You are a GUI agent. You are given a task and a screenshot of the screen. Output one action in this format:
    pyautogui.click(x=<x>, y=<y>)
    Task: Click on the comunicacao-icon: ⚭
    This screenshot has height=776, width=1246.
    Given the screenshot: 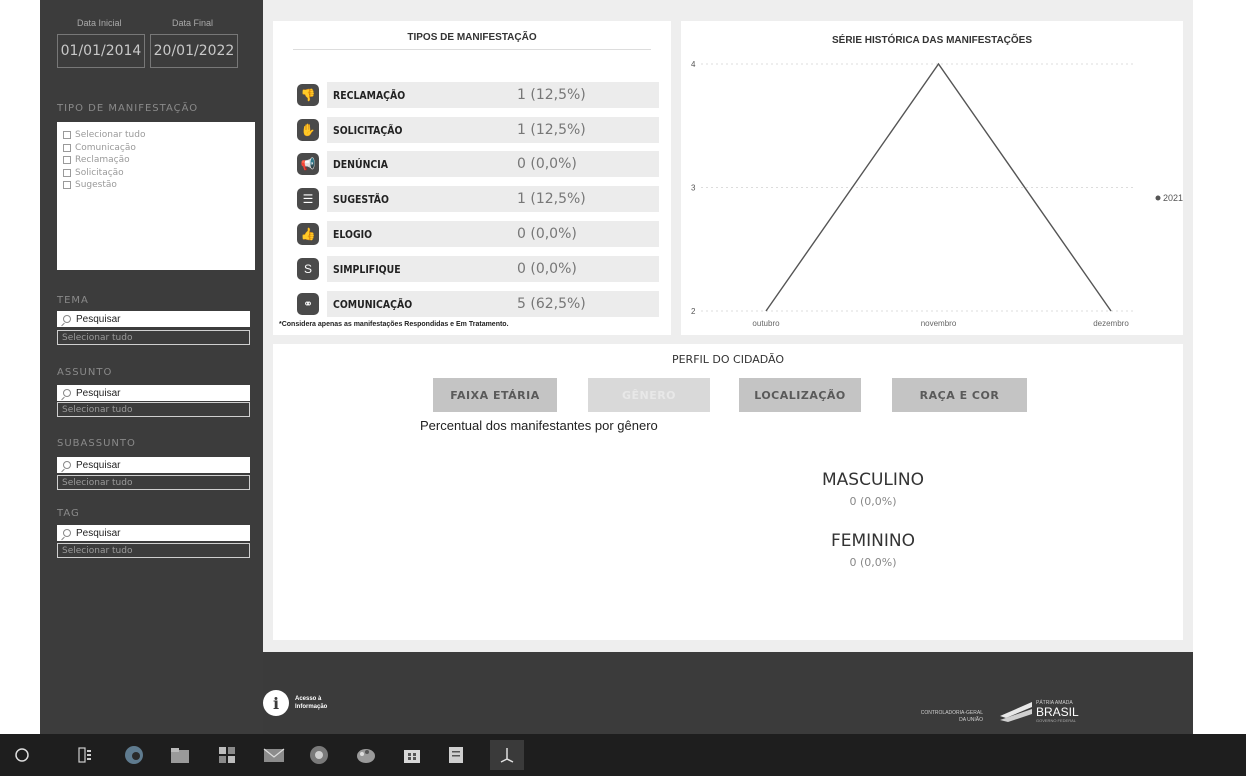 What is the action you would take?
    pyautogui.click(x=308, y=304)
    